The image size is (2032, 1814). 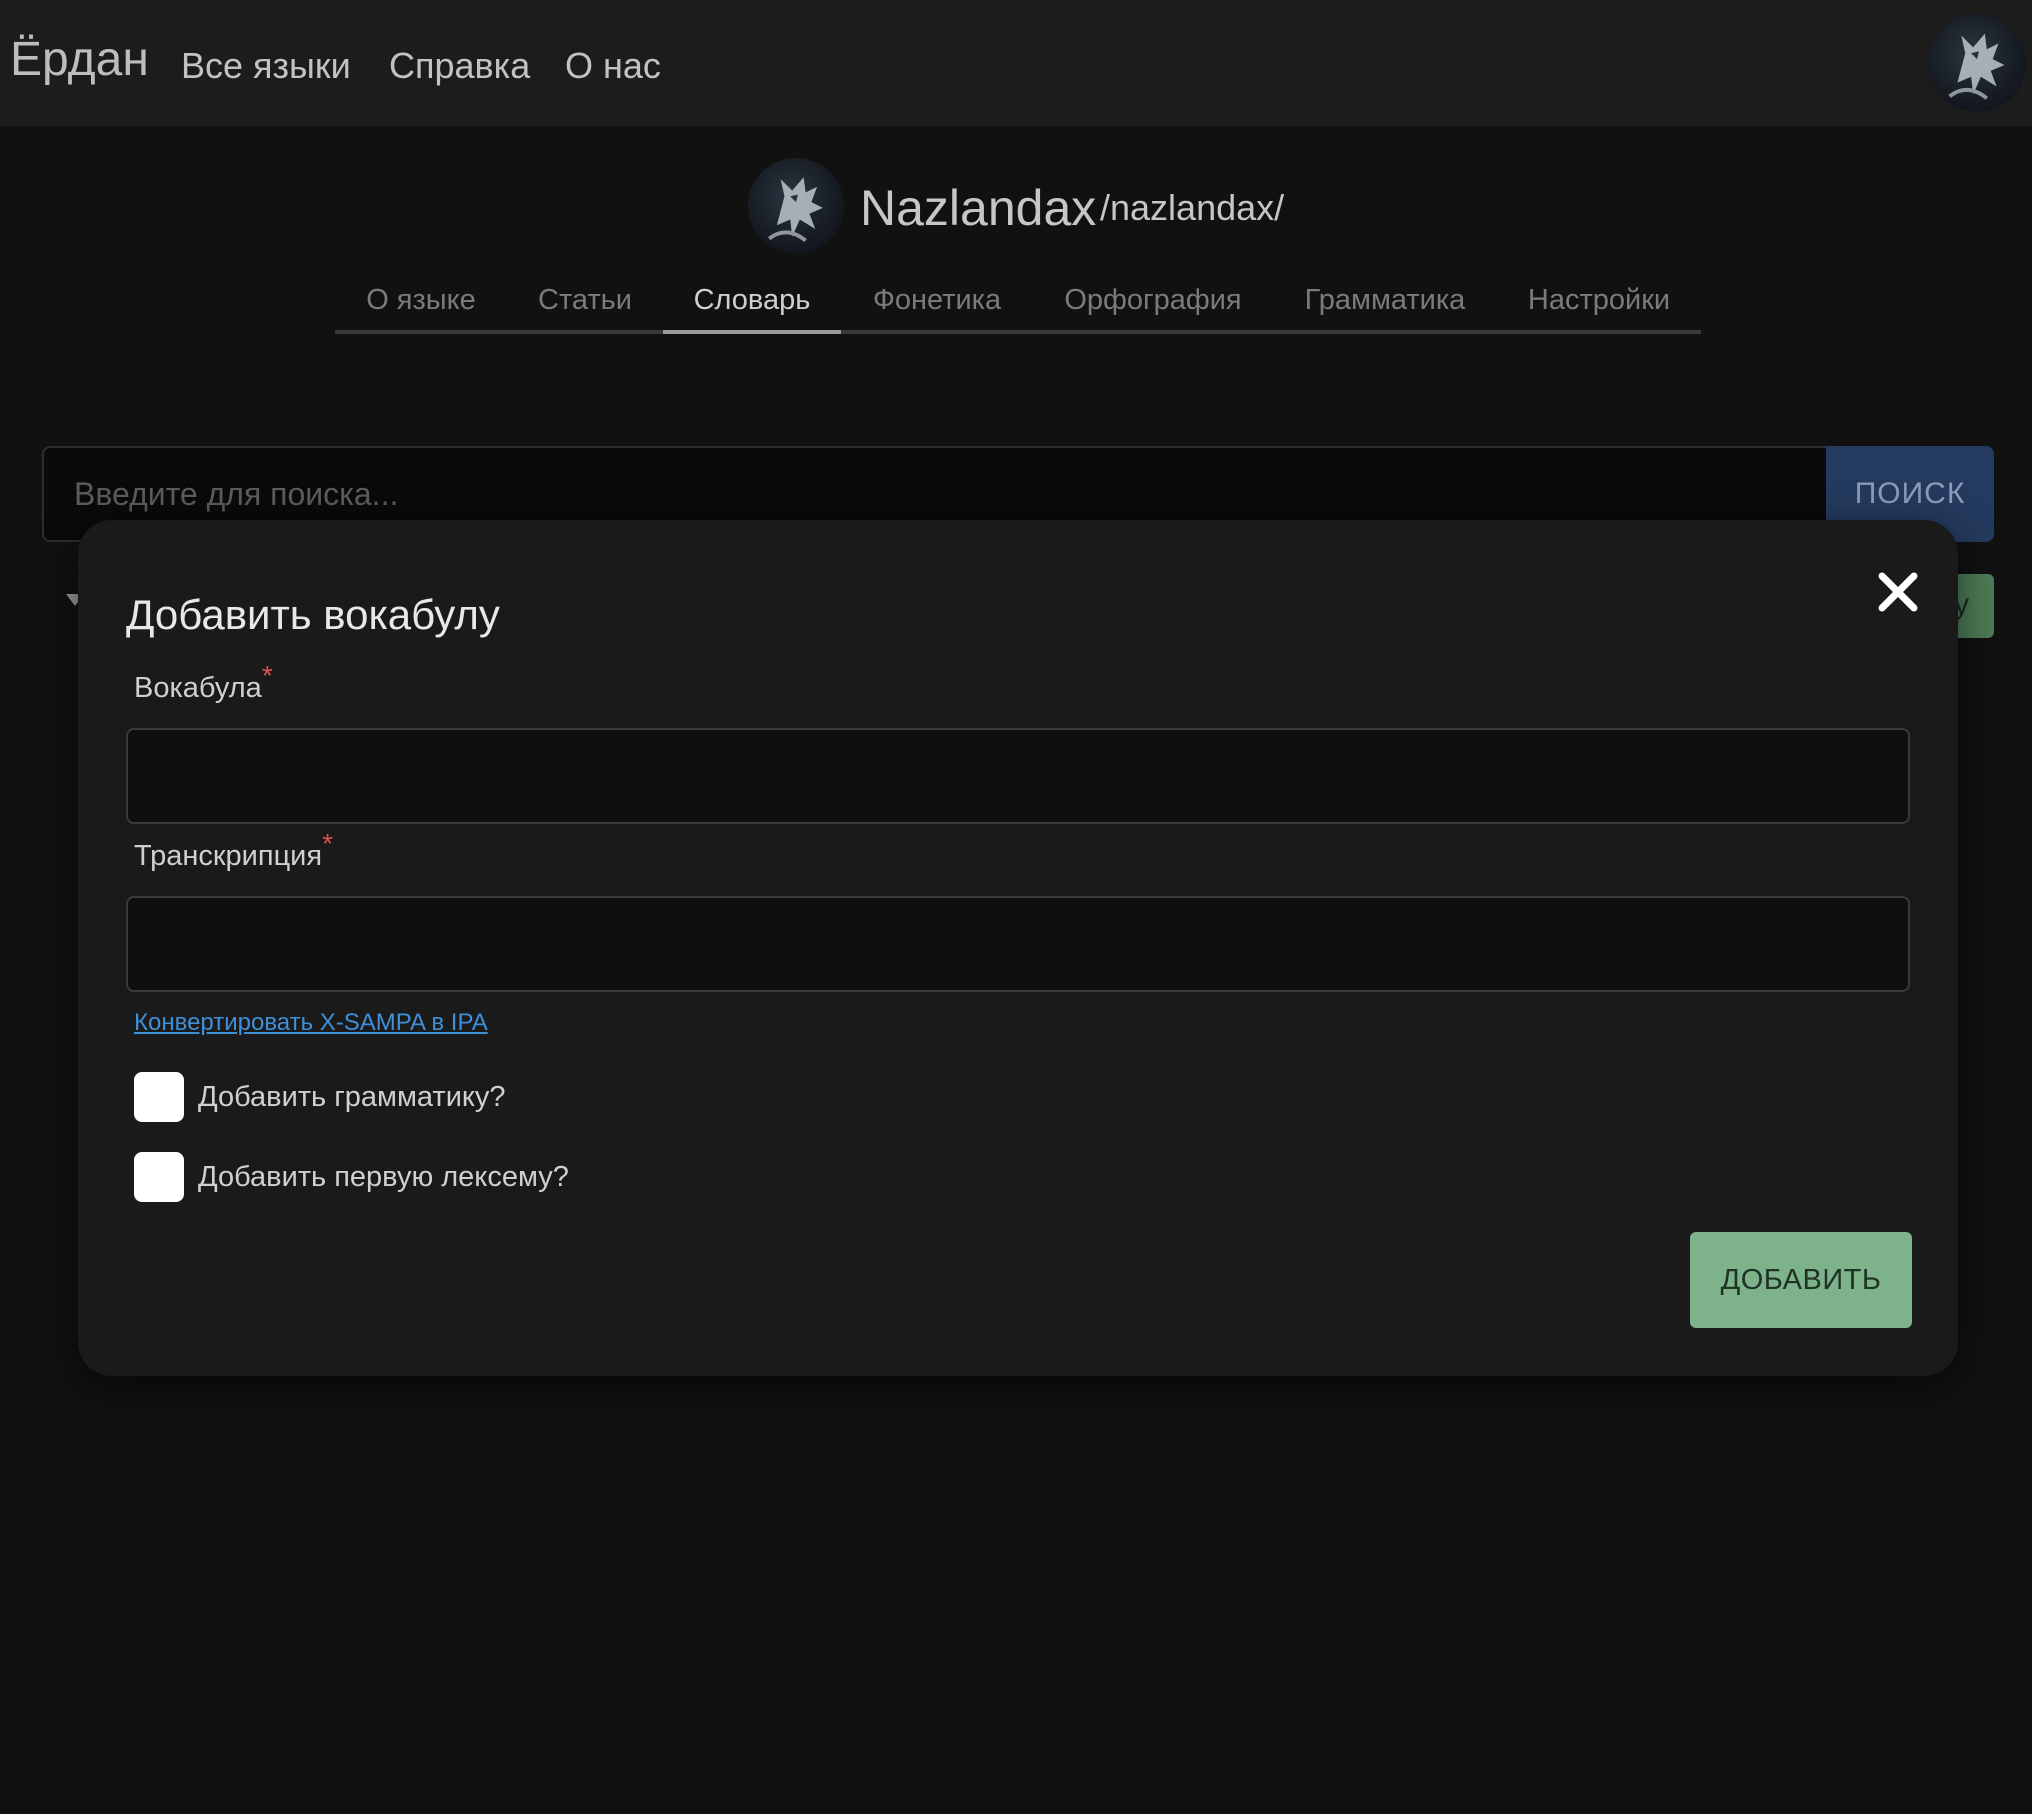 I want to click on submit-add-button: ДОБАВИТЬ, so click(x=1801, y=1280).